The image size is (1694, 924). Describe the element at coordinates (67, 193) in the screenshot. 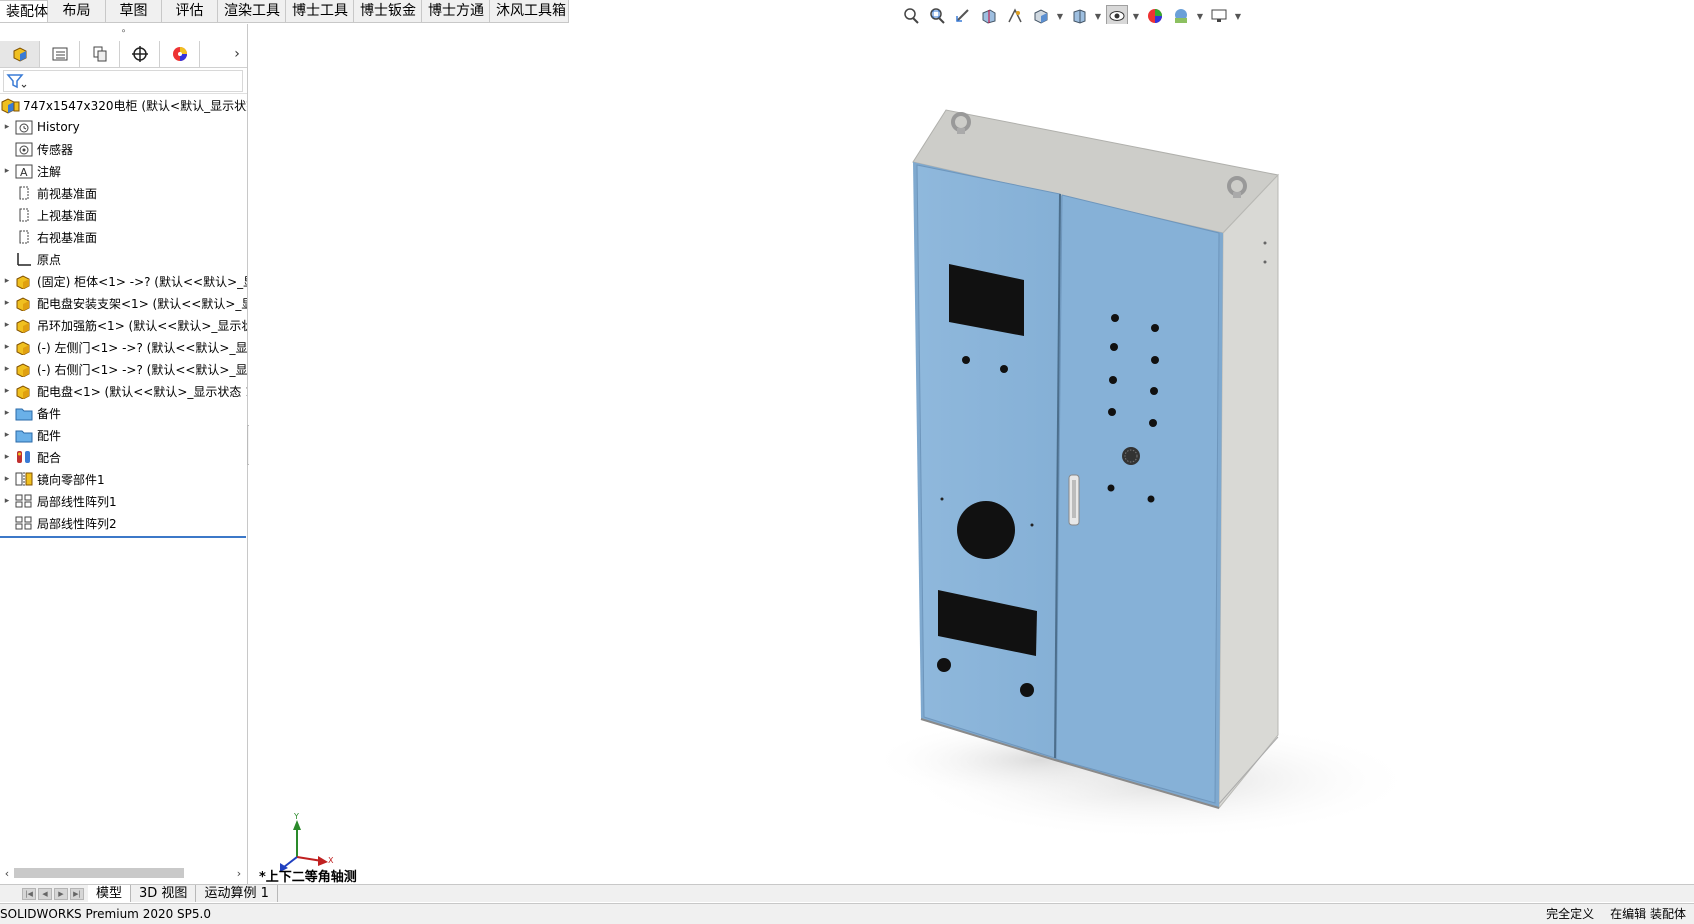

I see `tree-item-label: 前视基准面` at that location.